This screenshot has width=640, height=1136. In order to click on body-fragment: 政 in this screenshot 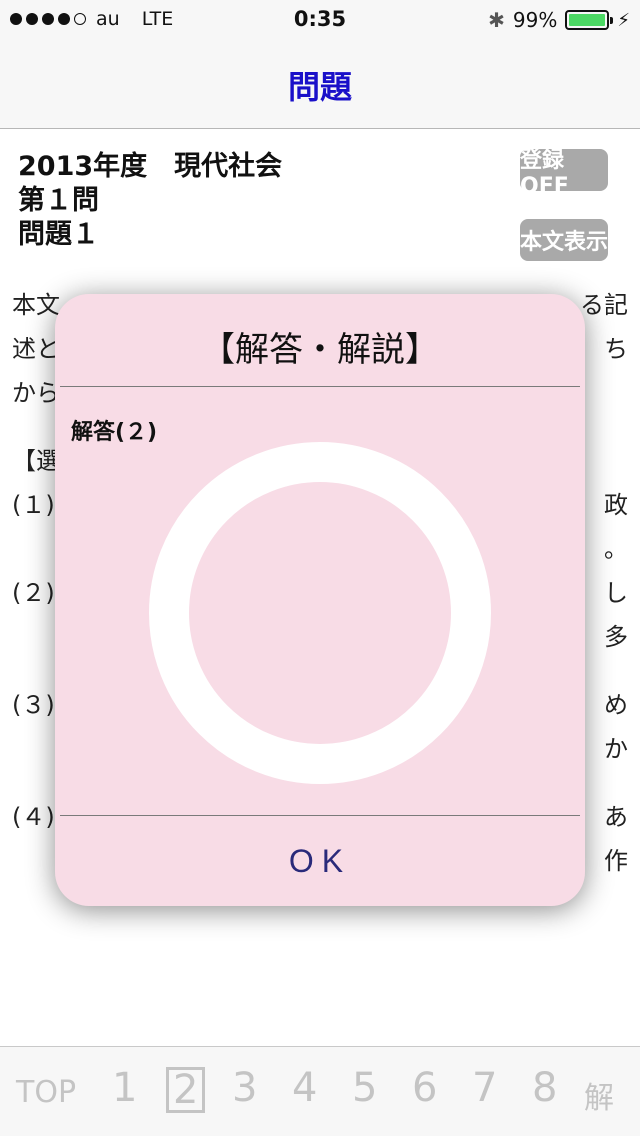, I will do `click(616, 505)`.